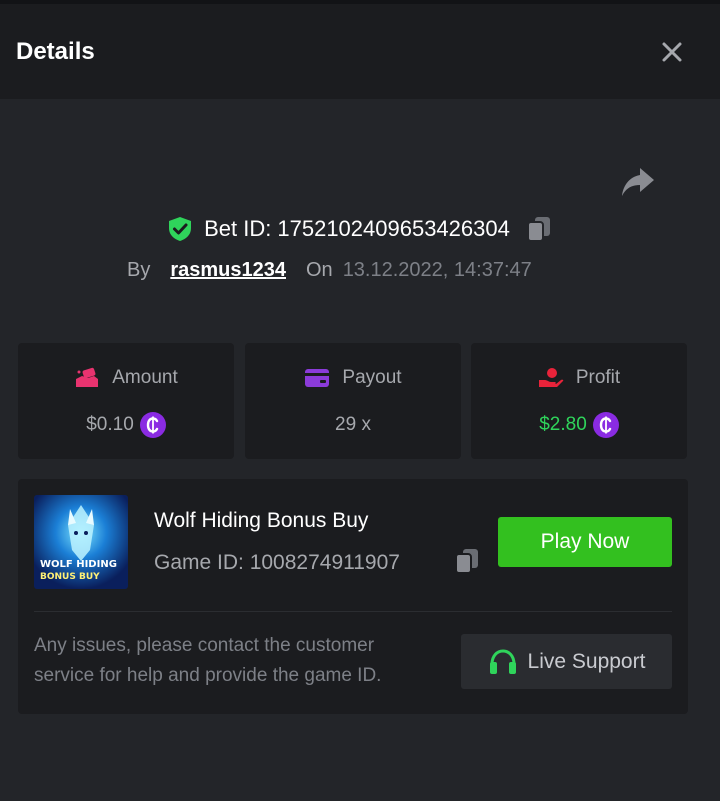  What do you see at coordinates (353, 611) in the screenshot?
I see `divider` at bounding box center [353, 611].